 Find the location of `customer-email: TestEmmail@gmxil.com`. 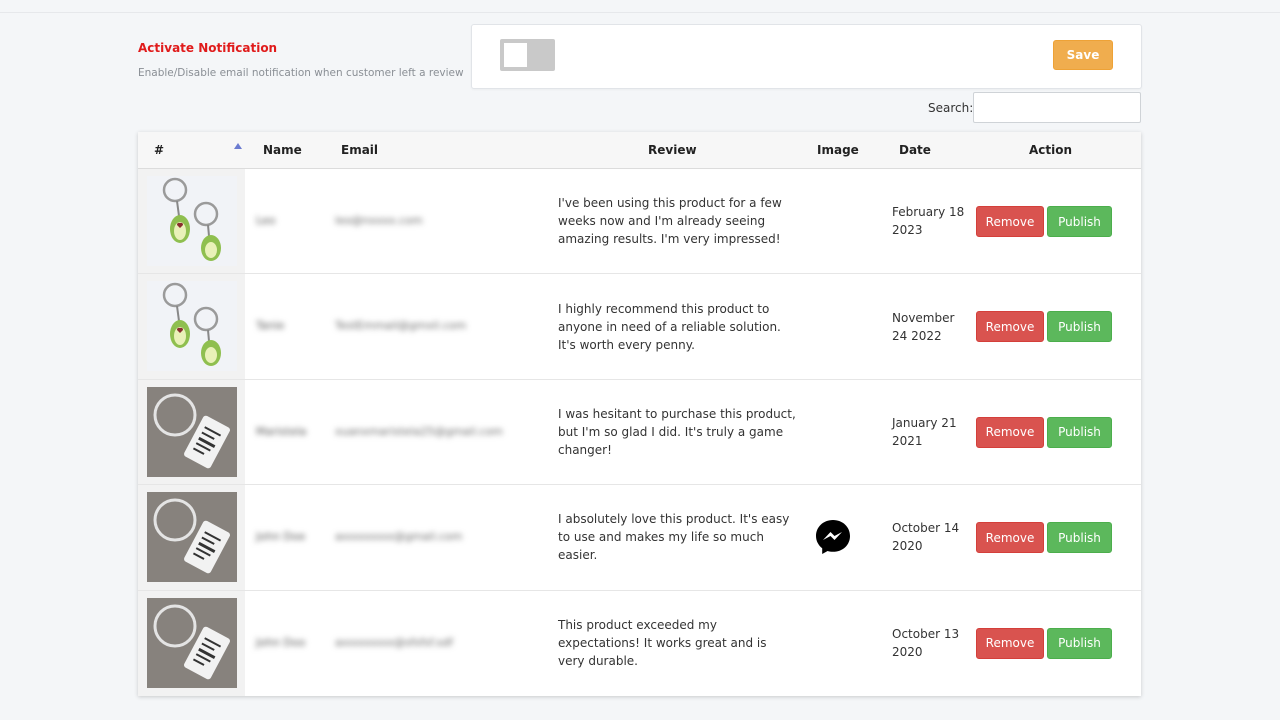

customer-email: TestEmmail@gmxil.com is located at coordinates (401, 326).